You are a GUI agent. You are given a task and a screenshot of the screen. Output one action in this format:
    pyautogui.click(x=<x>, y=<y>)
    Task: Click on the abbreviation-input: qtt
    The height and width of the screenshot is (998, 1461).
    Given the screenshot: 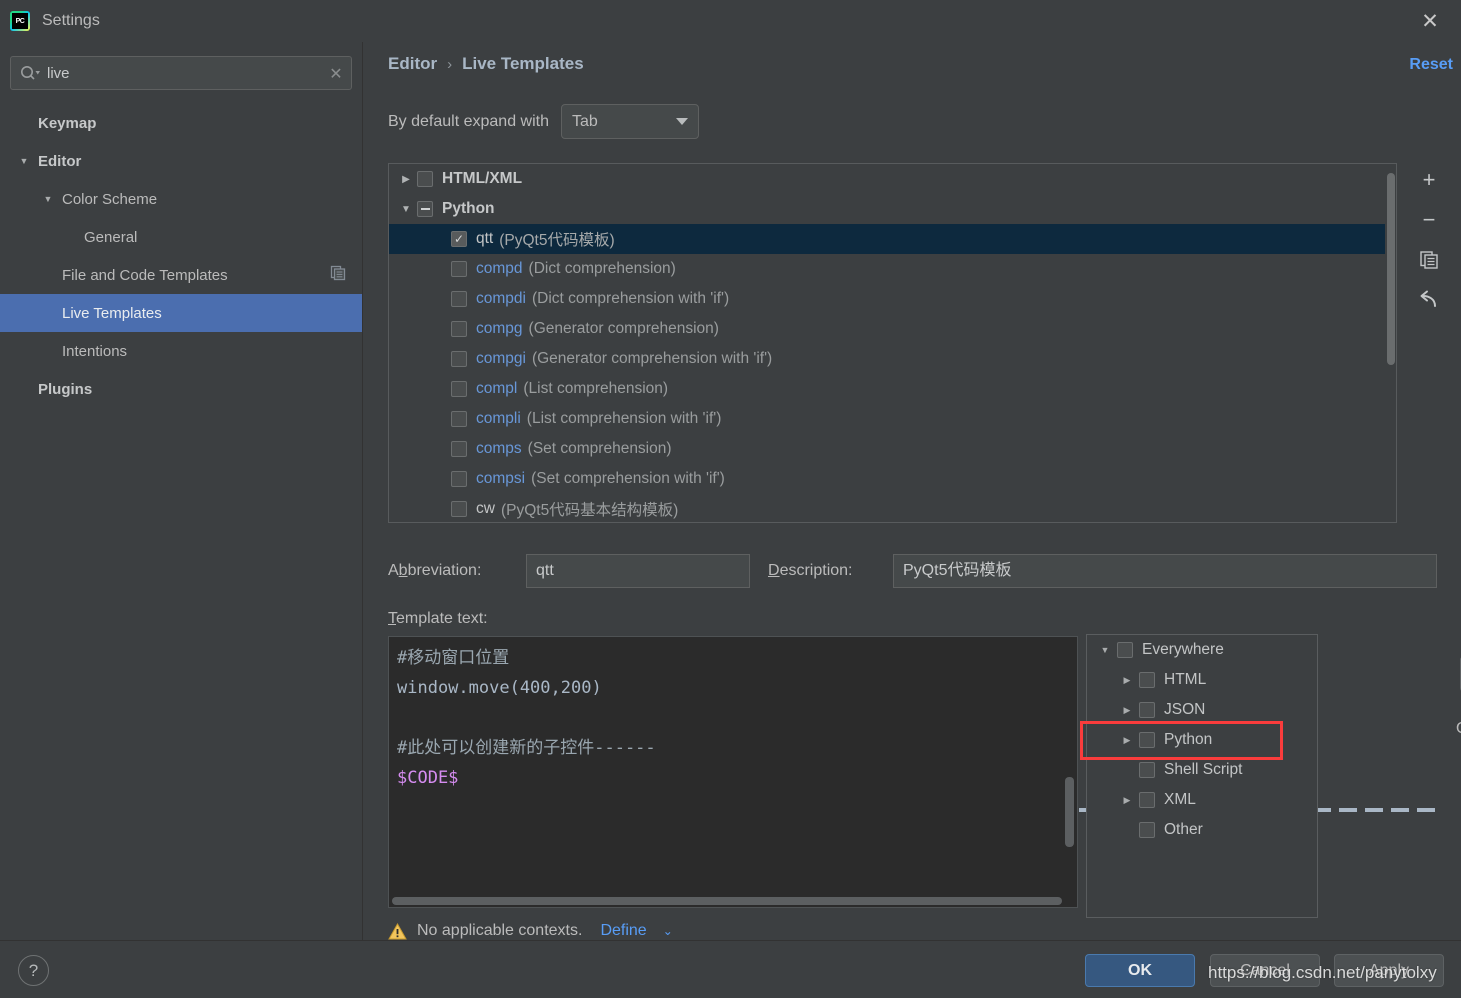 What is the action you would take?
    pyautogui.click(x=638, y=571)
    